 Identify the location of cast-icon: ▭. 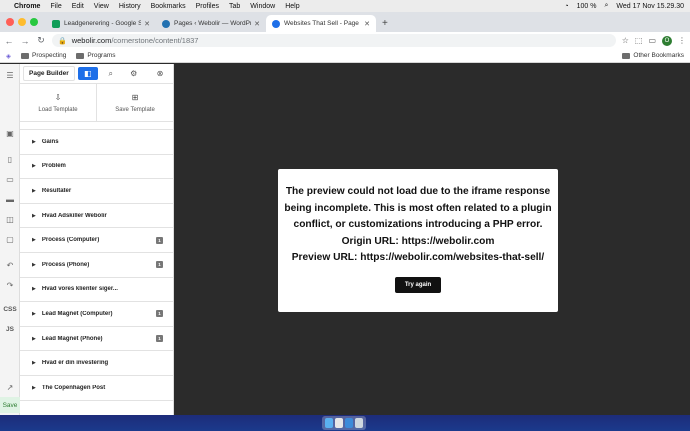
(652, 40).